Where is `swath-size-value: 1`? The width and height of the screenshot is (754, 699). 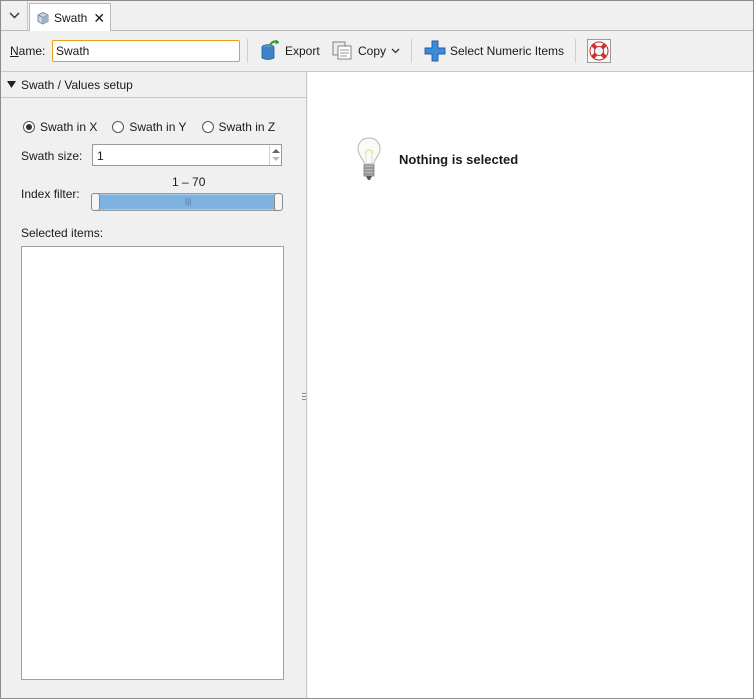 swath-size-value: 1 is located at coordinates (100, 156).